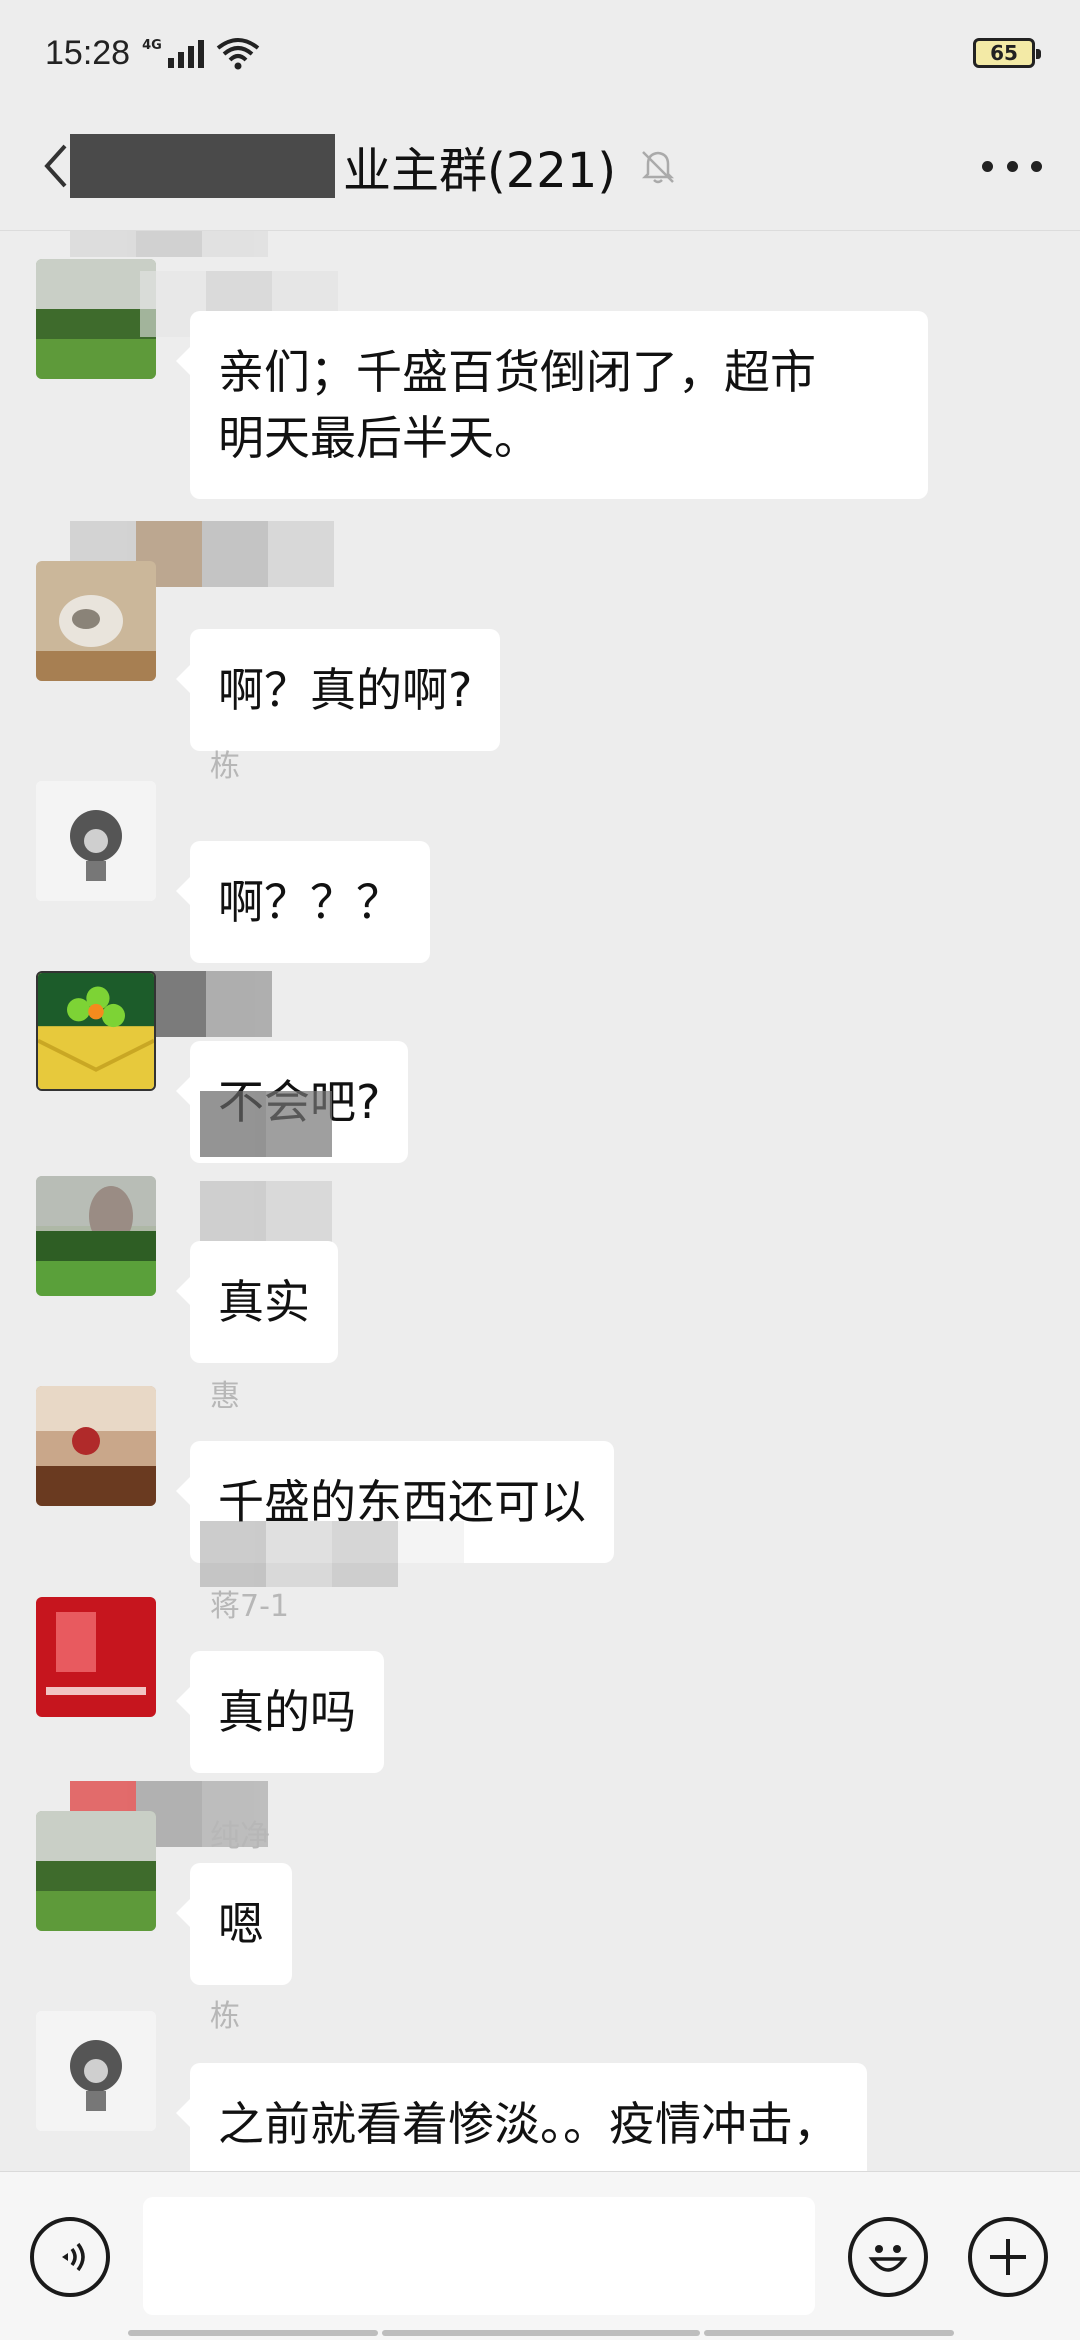 The image size is (1080, 2340). I want to click on sender-nickname: 蒋7-1, so click(249, 1606).